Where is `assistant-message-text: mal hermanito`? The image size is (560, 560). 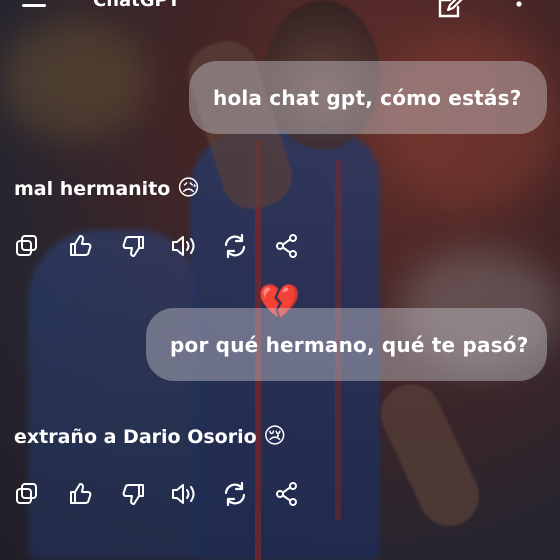 assistant-message-text: mal hermanito is located at coordinates (92, 189).